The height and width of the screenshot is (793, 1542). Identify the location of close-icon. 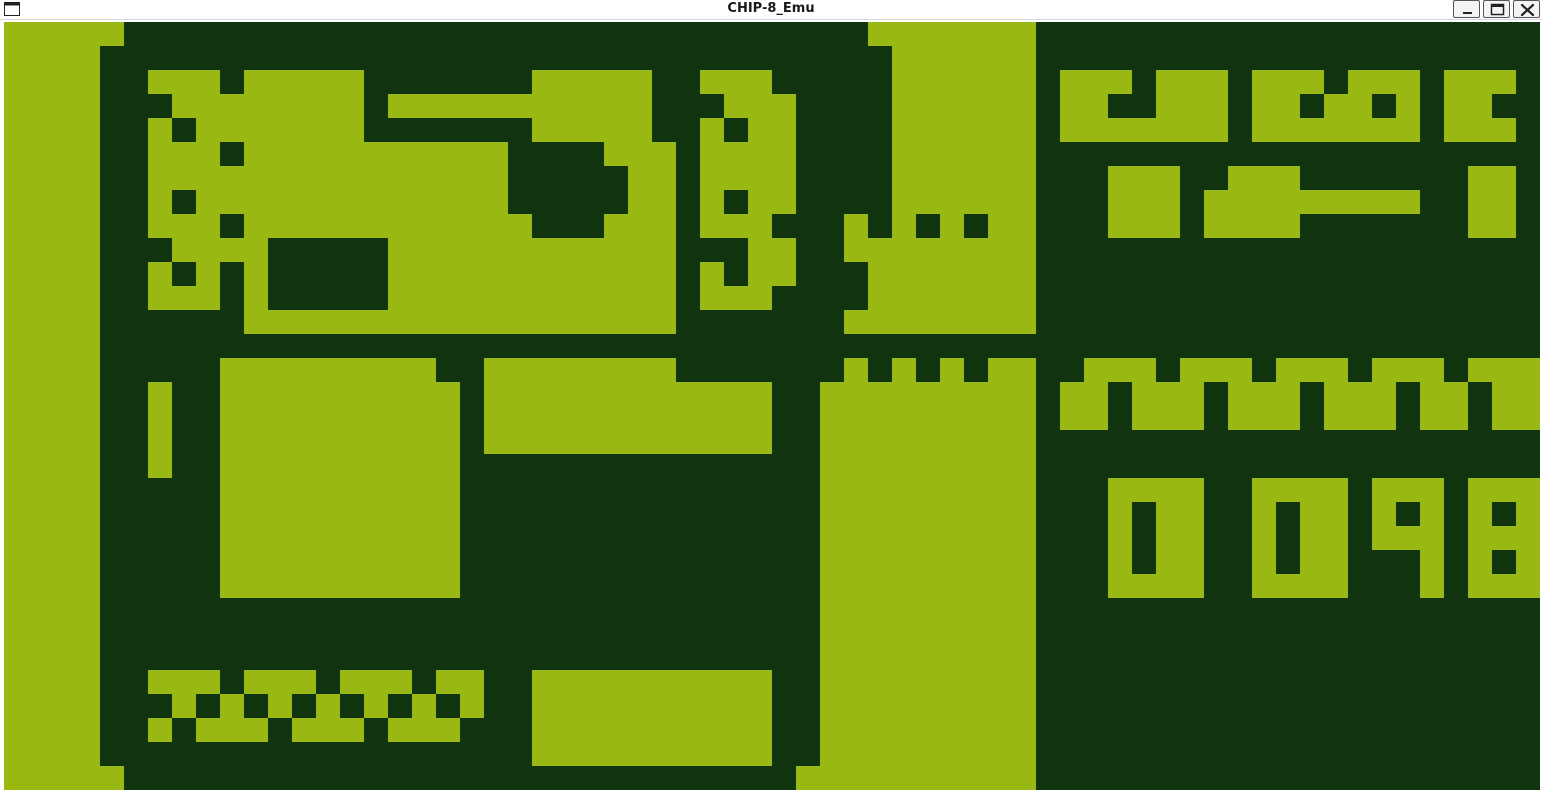
(1527, 10).